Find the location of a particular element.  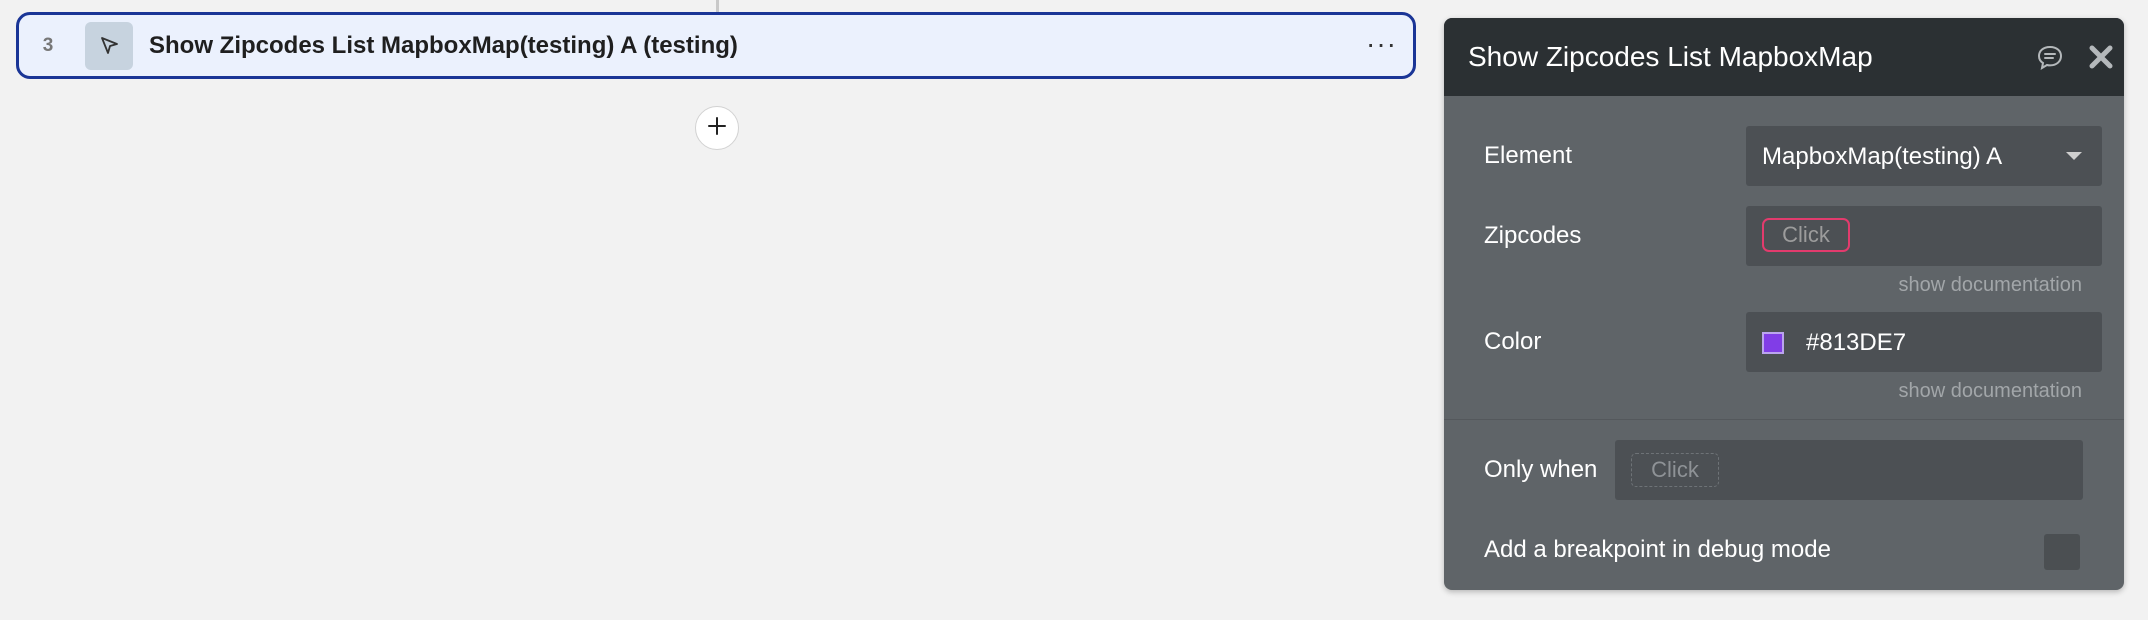

zipcodes-click-placeholder: Click is located at coordinates (1806, 235).